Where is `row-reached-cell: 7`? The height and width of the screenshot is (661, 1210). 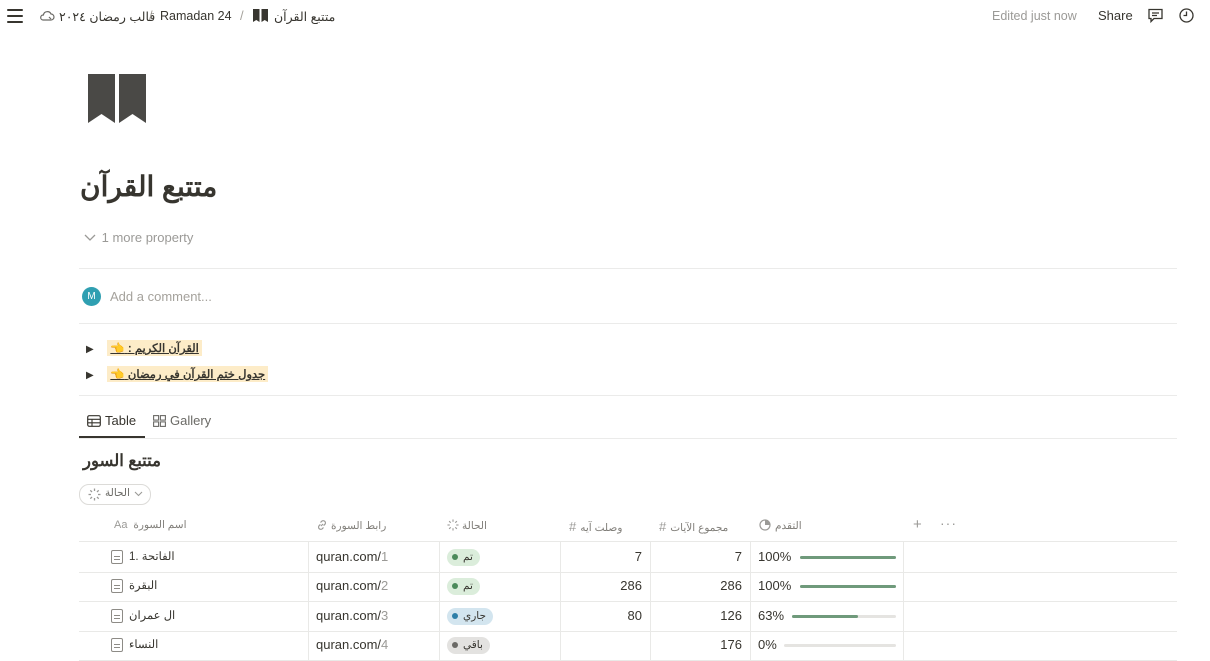 row-reached-cell: 7 is located at coordinates (607, 556).